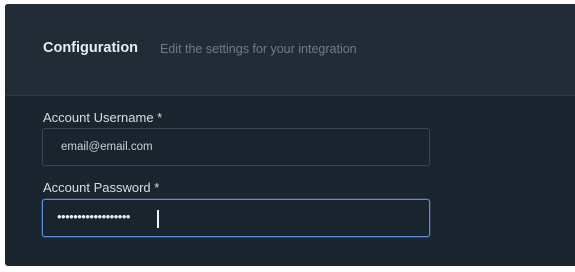 The width and height of the screenshot is (575, 272). What do you see at coordinates (91, 48) in the screenshot?
I see `page-title: Configuration` at bounding box center [91, 48].